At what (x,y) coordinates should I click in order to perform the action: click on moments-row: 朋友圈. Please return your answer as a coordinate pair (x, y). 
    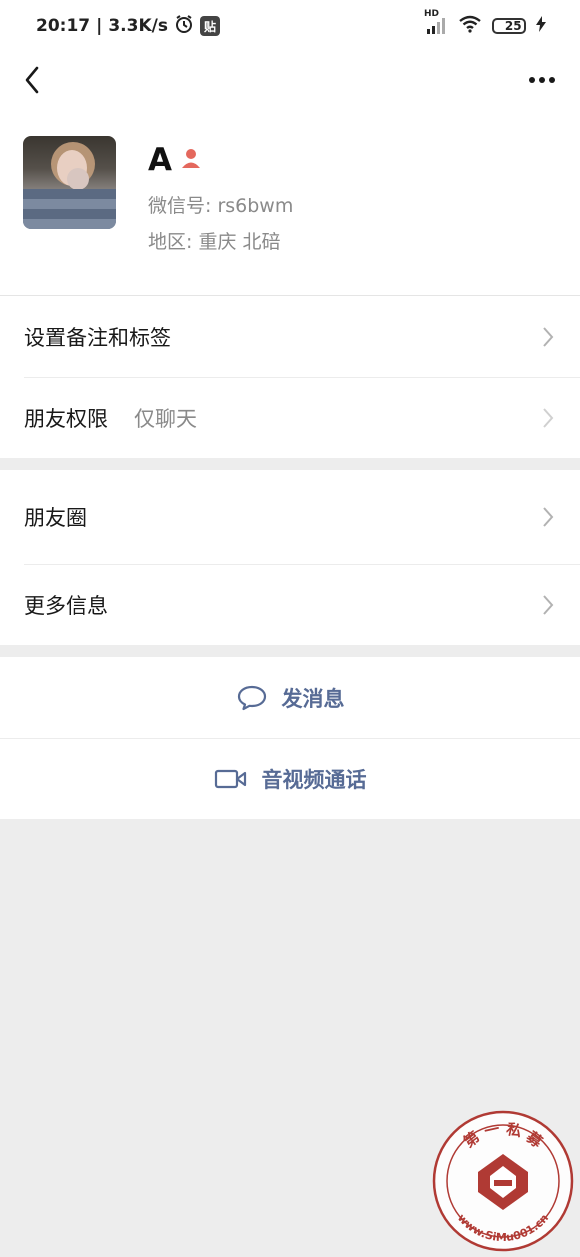
    Looking at the image, I should click on (290, 517).